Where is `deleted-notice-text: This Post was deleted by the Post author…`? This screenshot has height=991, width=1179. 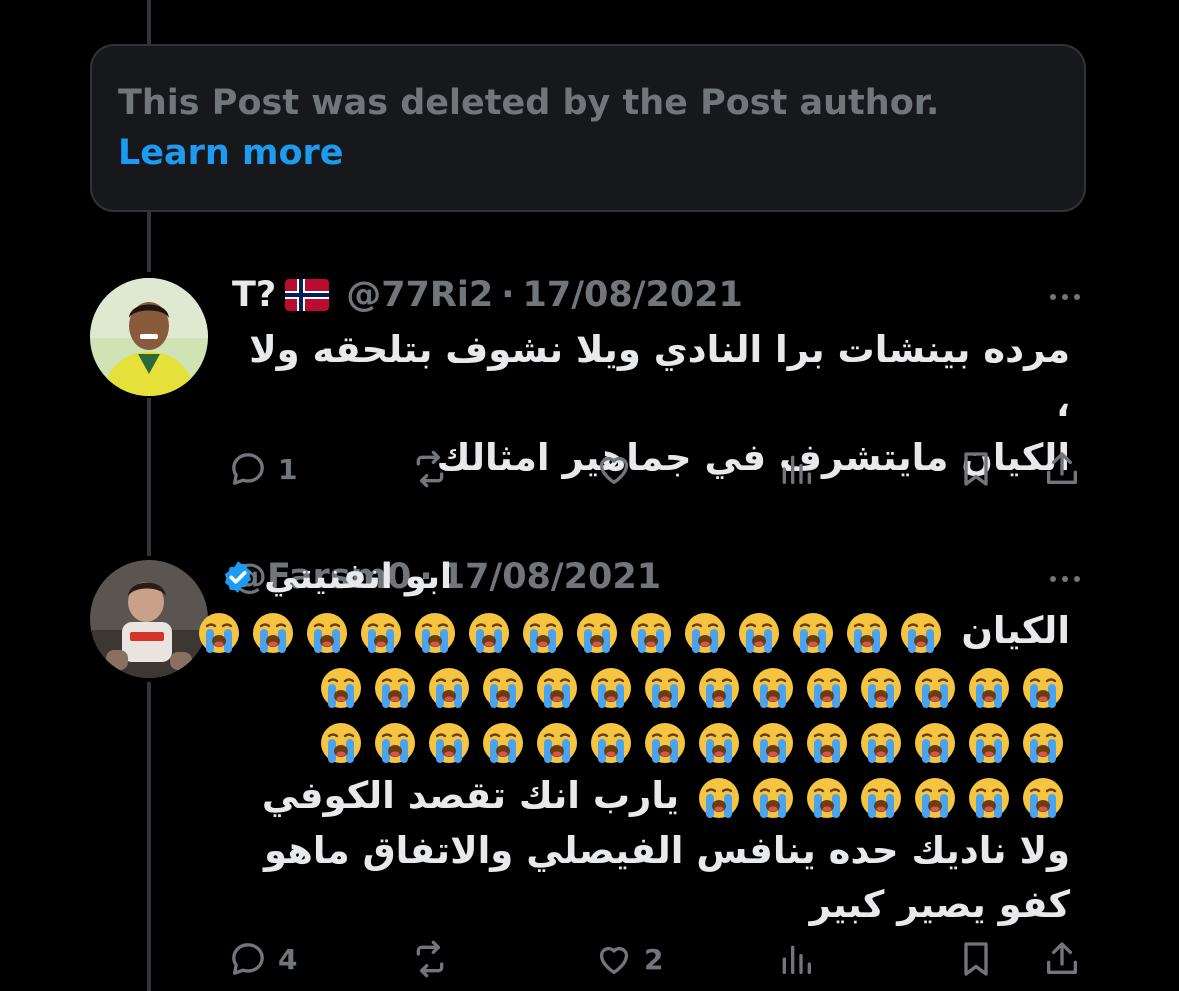
deleted-notice-text: This Post was deleted by the Post author… is located at coordinates (529, 103).